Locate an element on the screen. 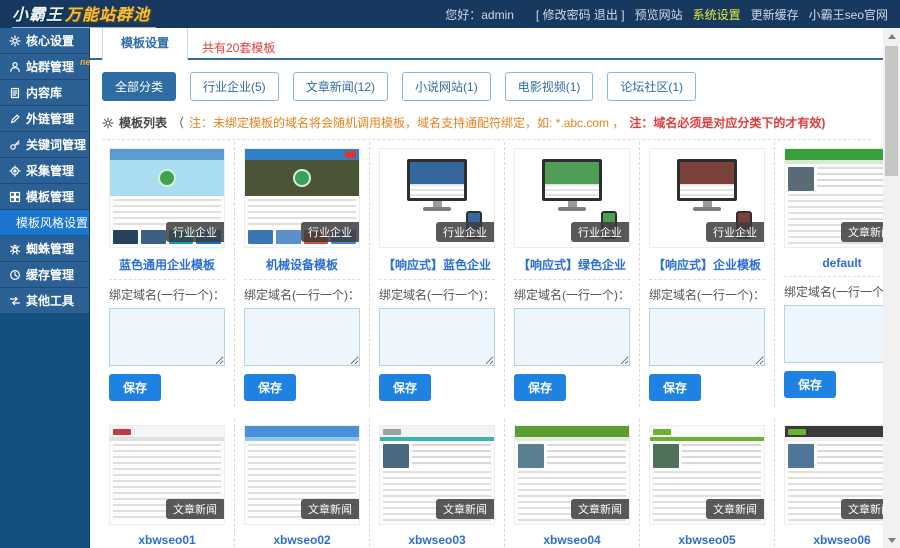 This screenshot has height=548, width=900. monitor-content-lines is located at coordinates (437, 190).